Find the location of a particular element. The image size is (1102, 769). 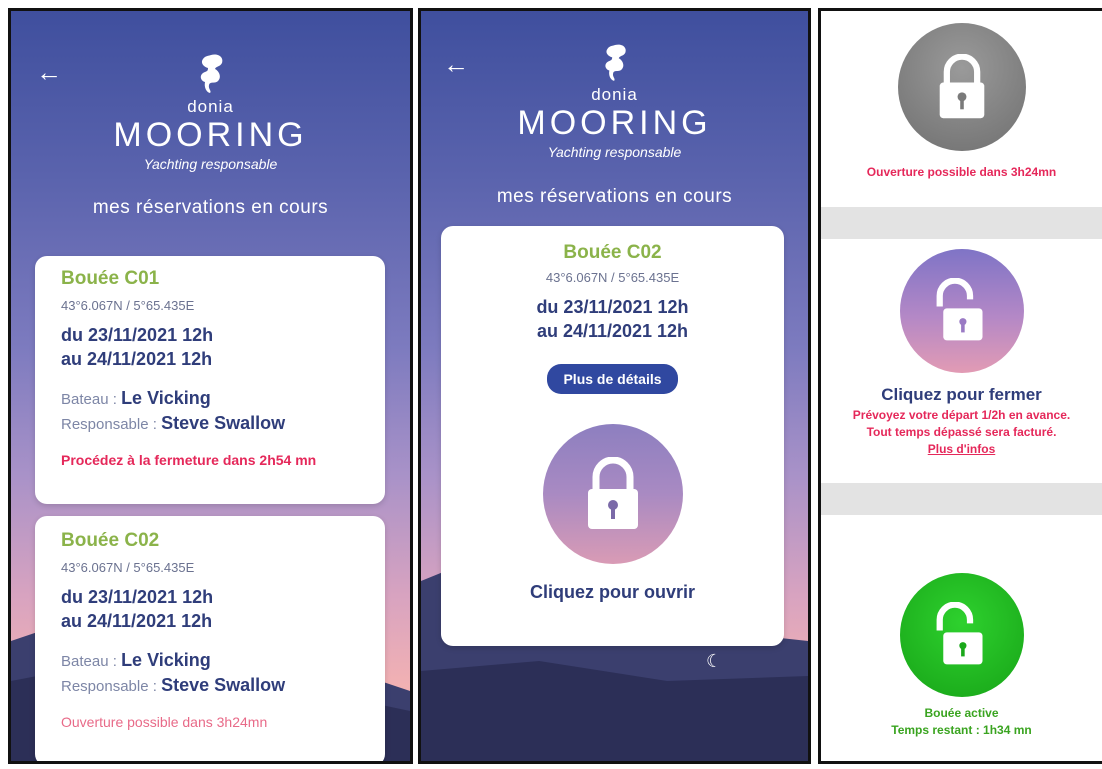

close-label: Cliquez pour fermer is located at coordinates (961, 395).